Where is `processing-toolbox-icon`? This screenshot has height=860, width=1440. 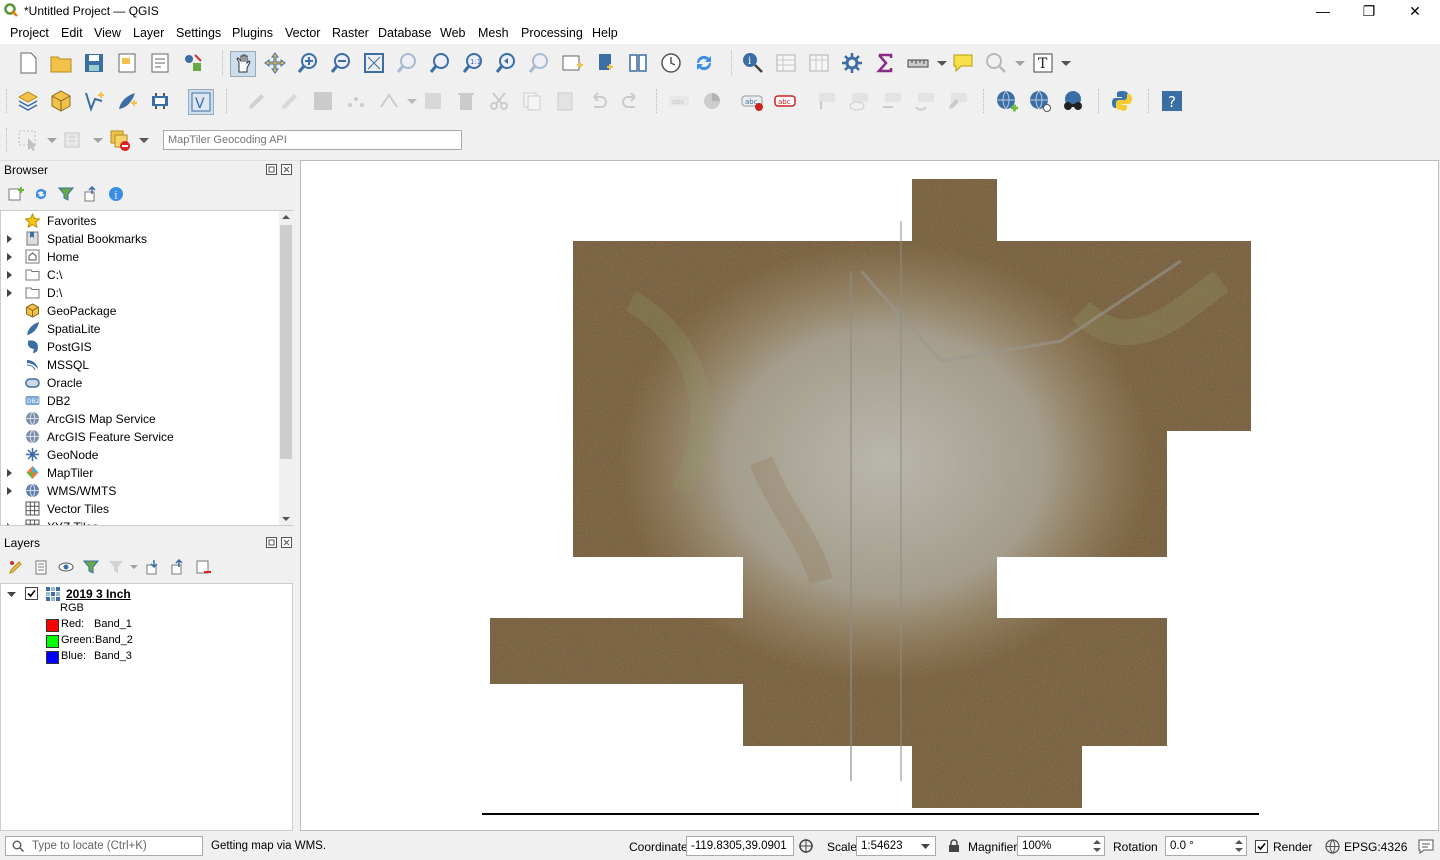
processing-toolbox-icon is located at coordinates (852, 63).